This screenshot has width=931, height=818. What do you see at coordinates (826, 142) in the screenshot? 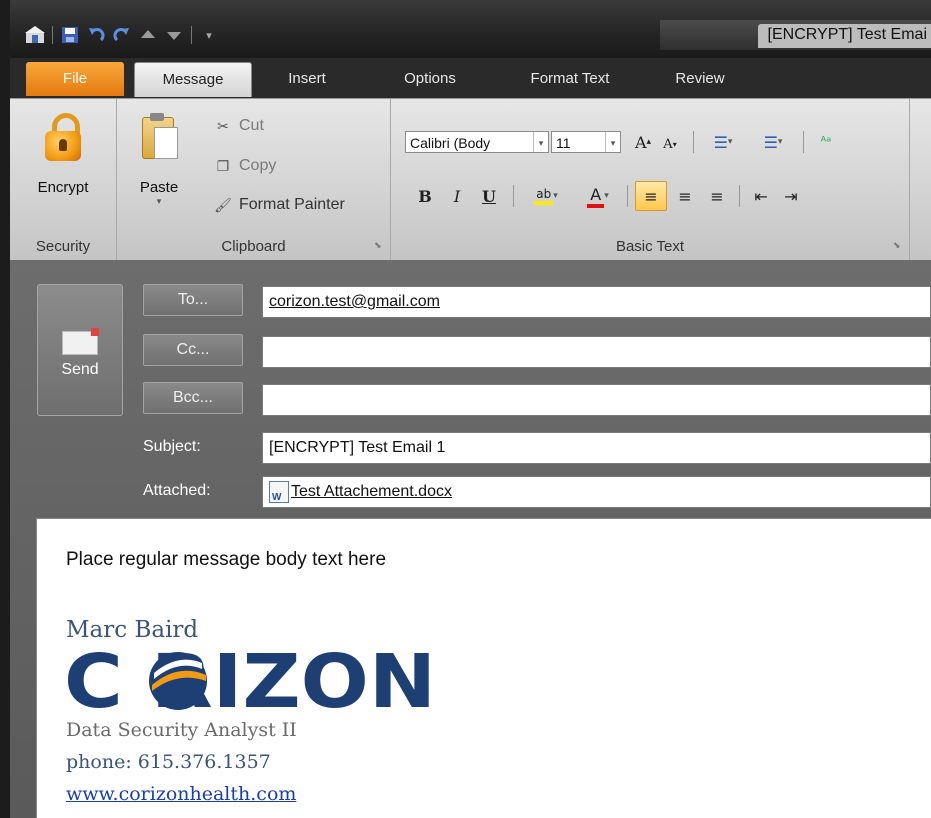
I see `clear-formatting-icon: ᴬᵃ` at bounding box center [826, 142].